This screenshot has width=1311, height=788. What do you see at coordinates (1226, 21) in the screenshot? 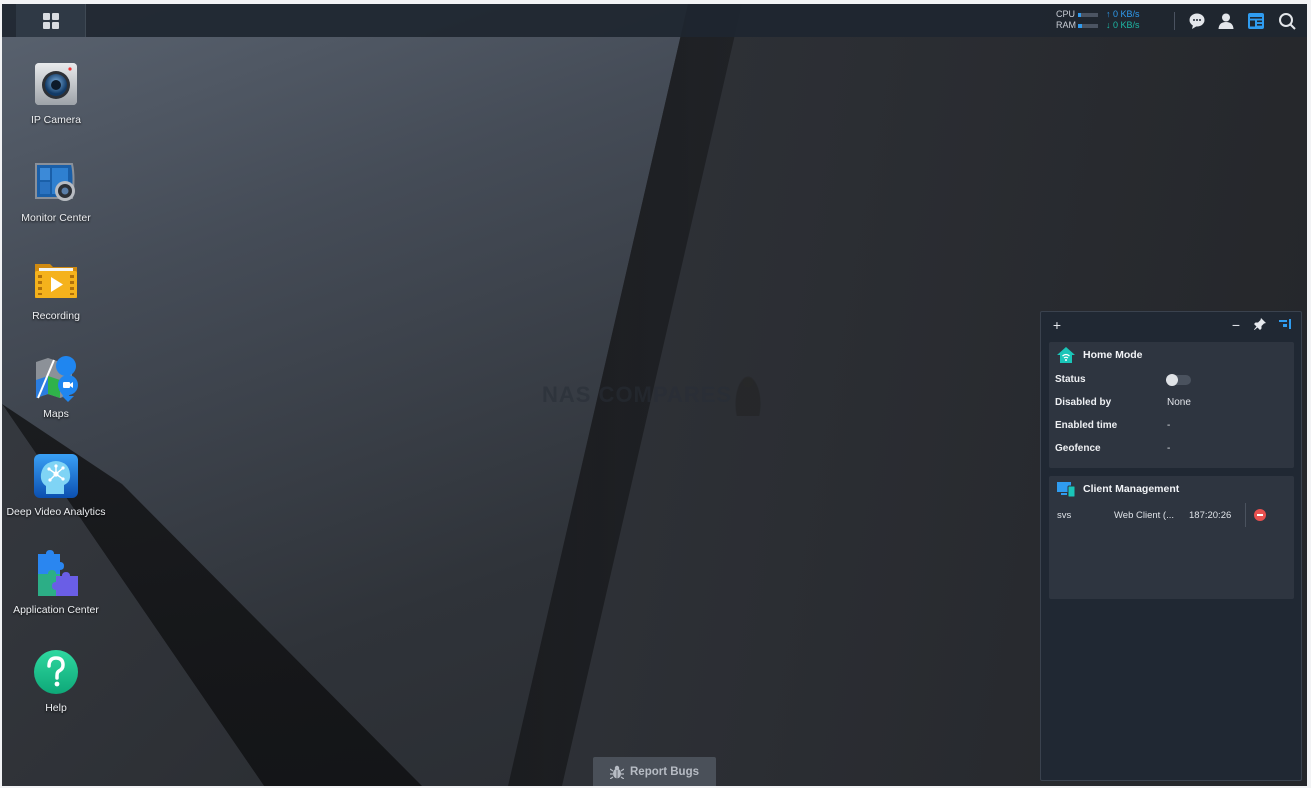
I see `user-icon` at bounding box center [1226, 21].